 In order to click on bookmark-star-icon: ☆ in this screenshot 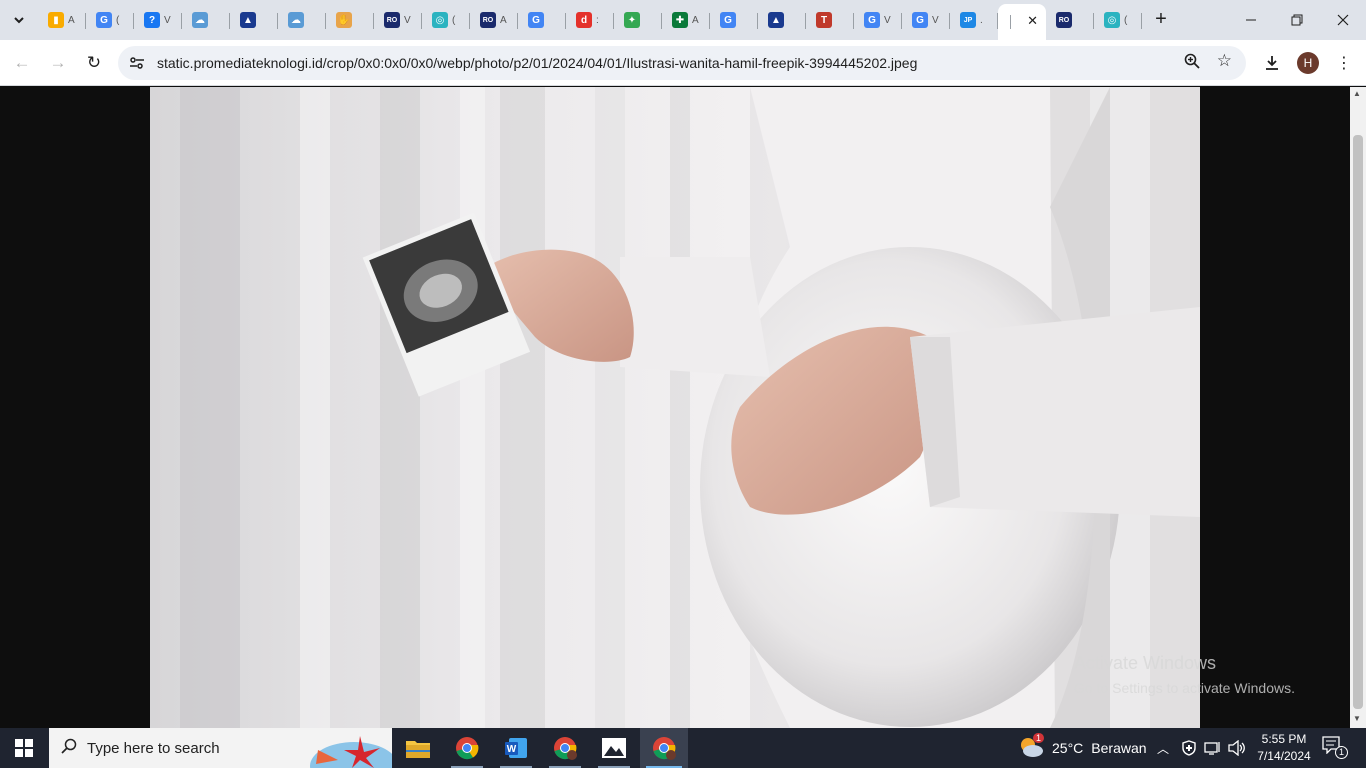, I will do `click(1224, 61)`.